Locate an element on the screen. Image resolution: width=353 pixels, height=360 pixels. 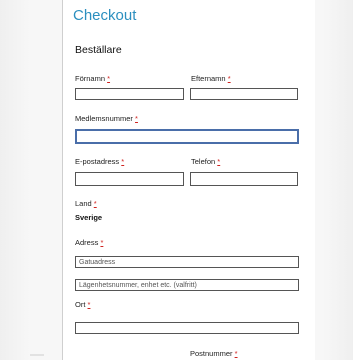
phone-label: Telefon * is located at coordinates (206, 161).